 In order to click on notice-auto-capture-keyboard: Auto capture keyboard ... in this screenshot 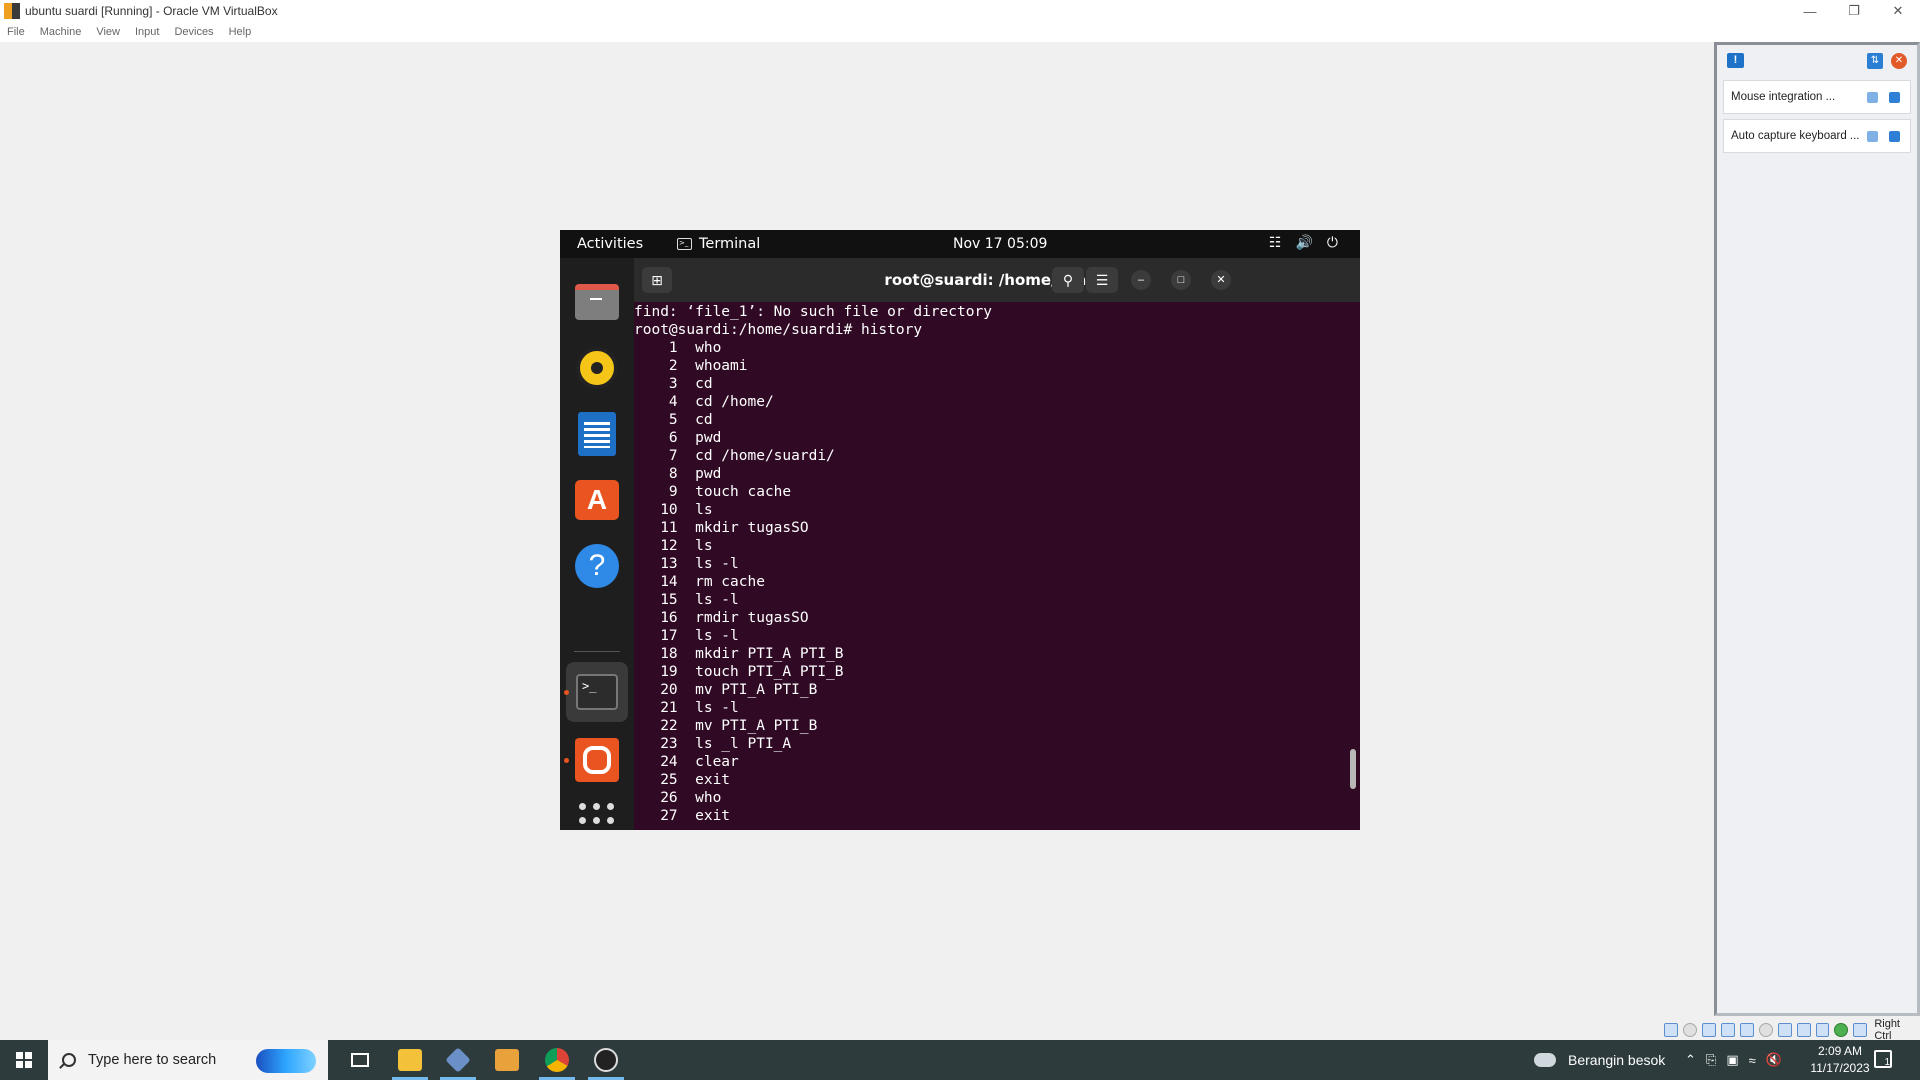, I will do `click(1817, 136)`.